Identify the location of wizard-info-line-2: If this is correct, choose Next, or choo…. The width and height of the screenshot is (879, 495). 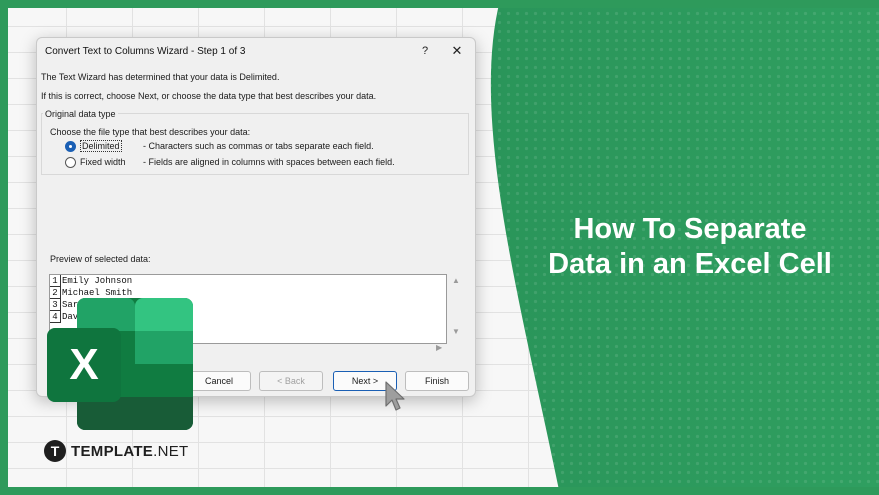
(209, 96).